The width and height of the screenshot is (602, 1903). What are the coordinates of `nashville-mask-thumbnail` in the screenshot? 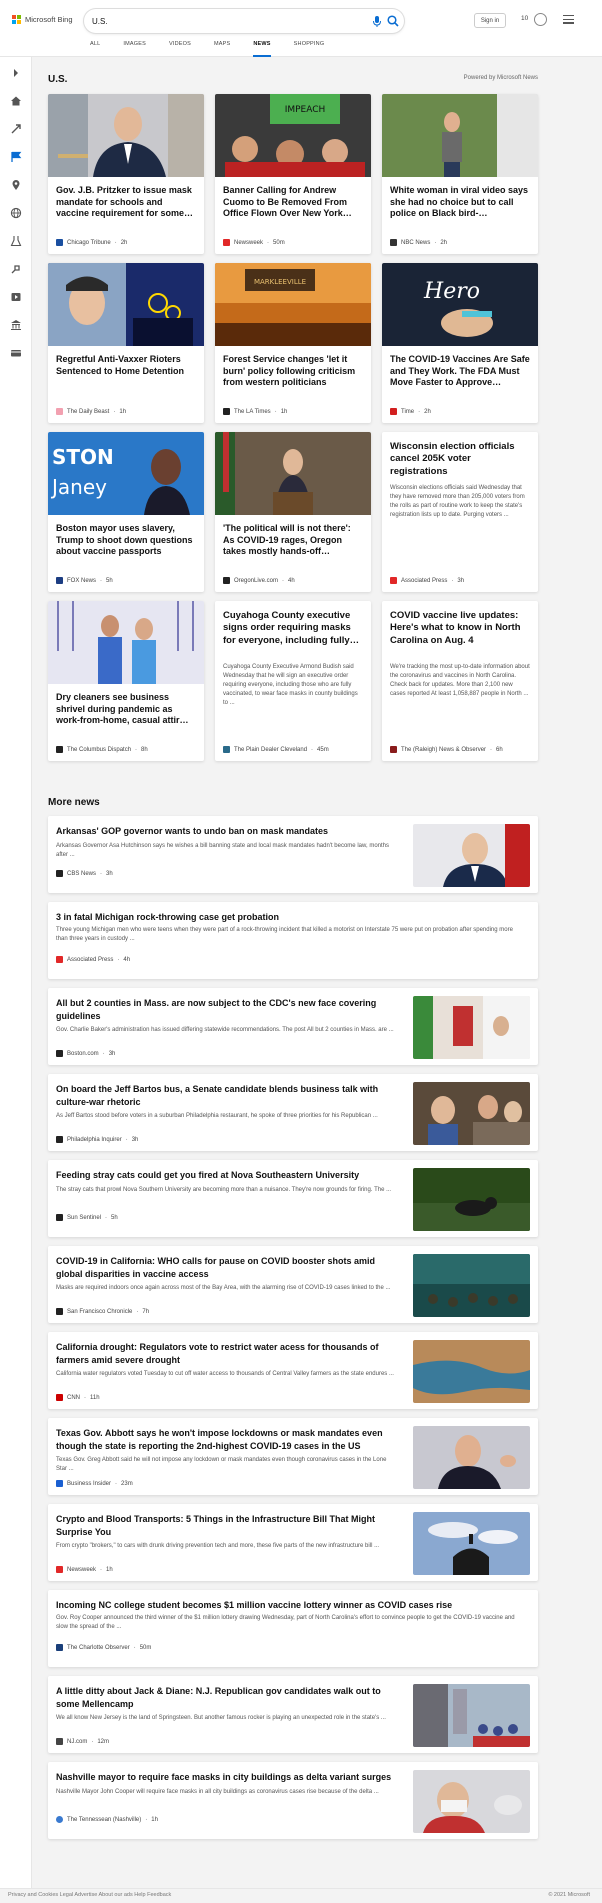 It's located at (471, 1801).